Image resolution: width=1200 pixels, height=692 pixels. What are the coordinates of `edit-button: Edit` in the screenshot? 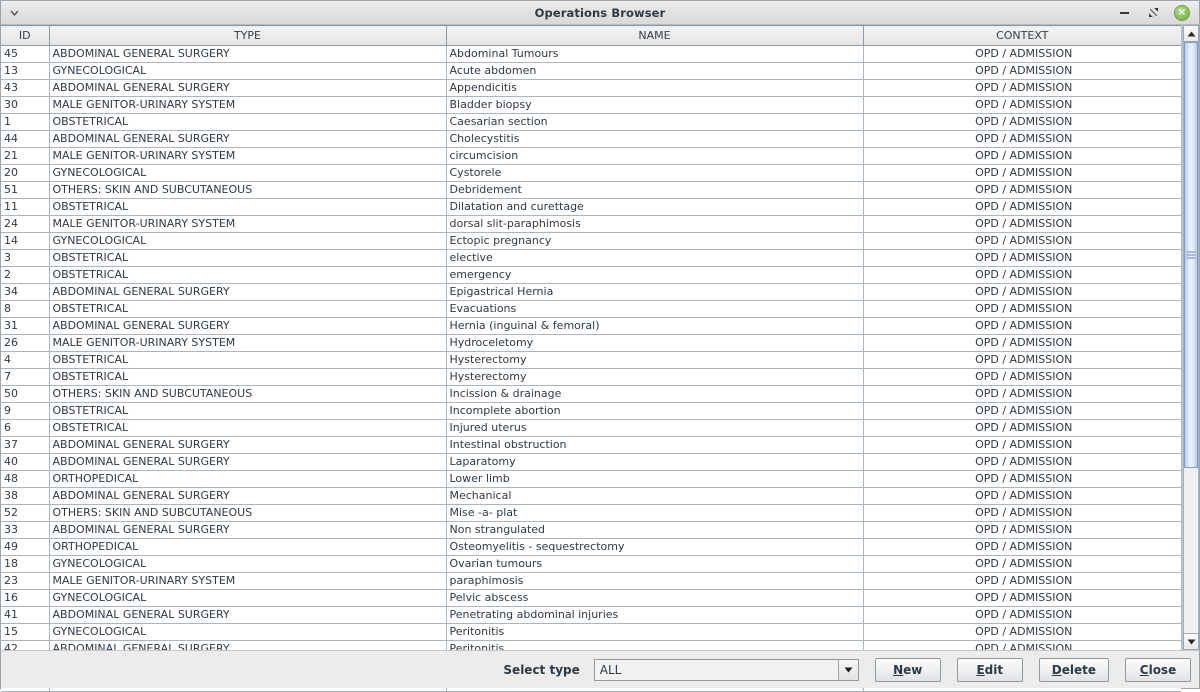 It's located at (989, 669).